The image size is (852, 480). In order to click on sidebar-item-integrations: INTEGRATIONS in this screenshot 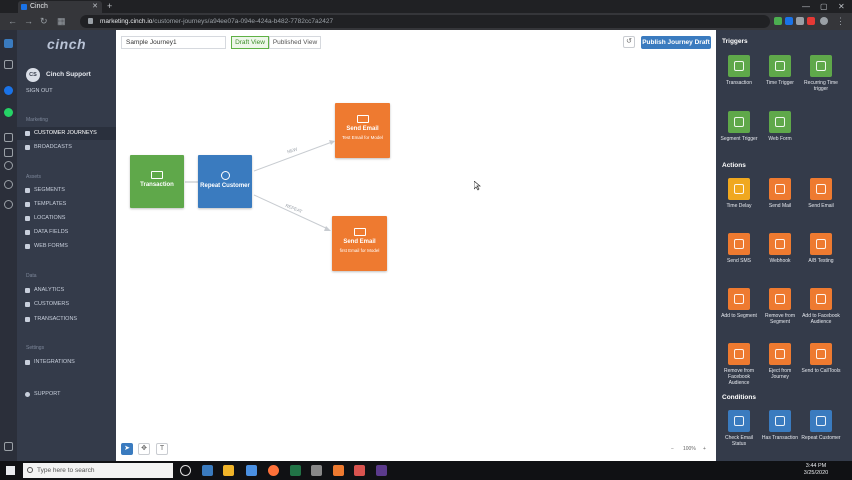, I will do `click(66, 362)`.